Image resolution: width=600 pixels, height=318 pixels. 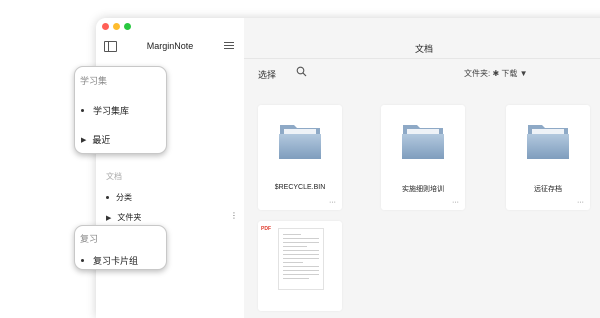 I want to click on item-name: $RECYCLE.BIN, so click(x=300, y=187).